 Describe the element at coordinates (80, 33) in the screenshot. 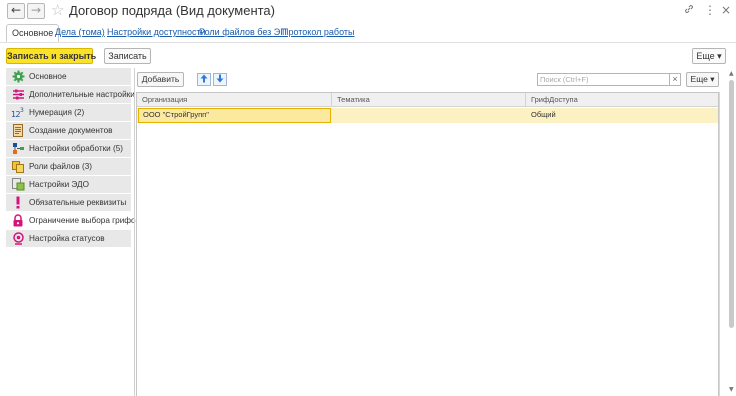

I see `tab-cases: Дела (тома)` at that location.